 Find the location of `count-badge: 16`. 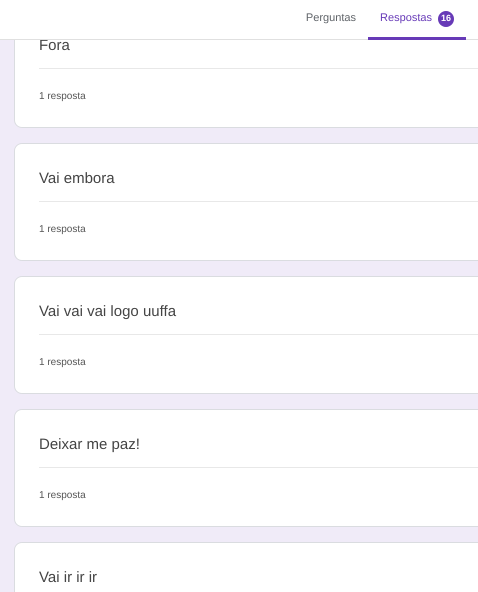

count-badge: 16 is located at coordinates (446, 18).